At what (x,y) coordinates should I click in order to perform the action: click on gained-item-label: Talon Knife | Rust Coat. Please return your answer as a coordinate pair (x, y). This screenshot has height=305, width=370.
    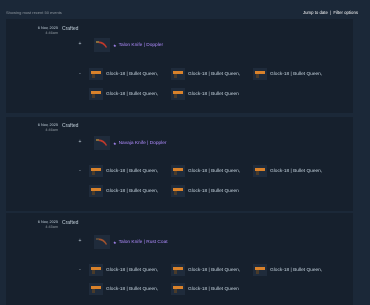
    Looking at the image, I should click on (143, 242).